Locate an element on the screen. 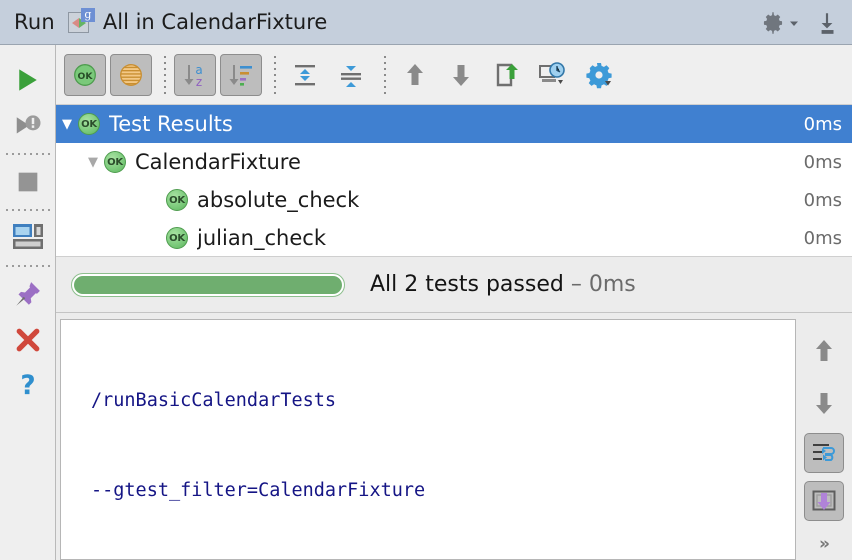 The image size is (852, 560). sort-by-duration-icon is located at coordinates (240, 75).